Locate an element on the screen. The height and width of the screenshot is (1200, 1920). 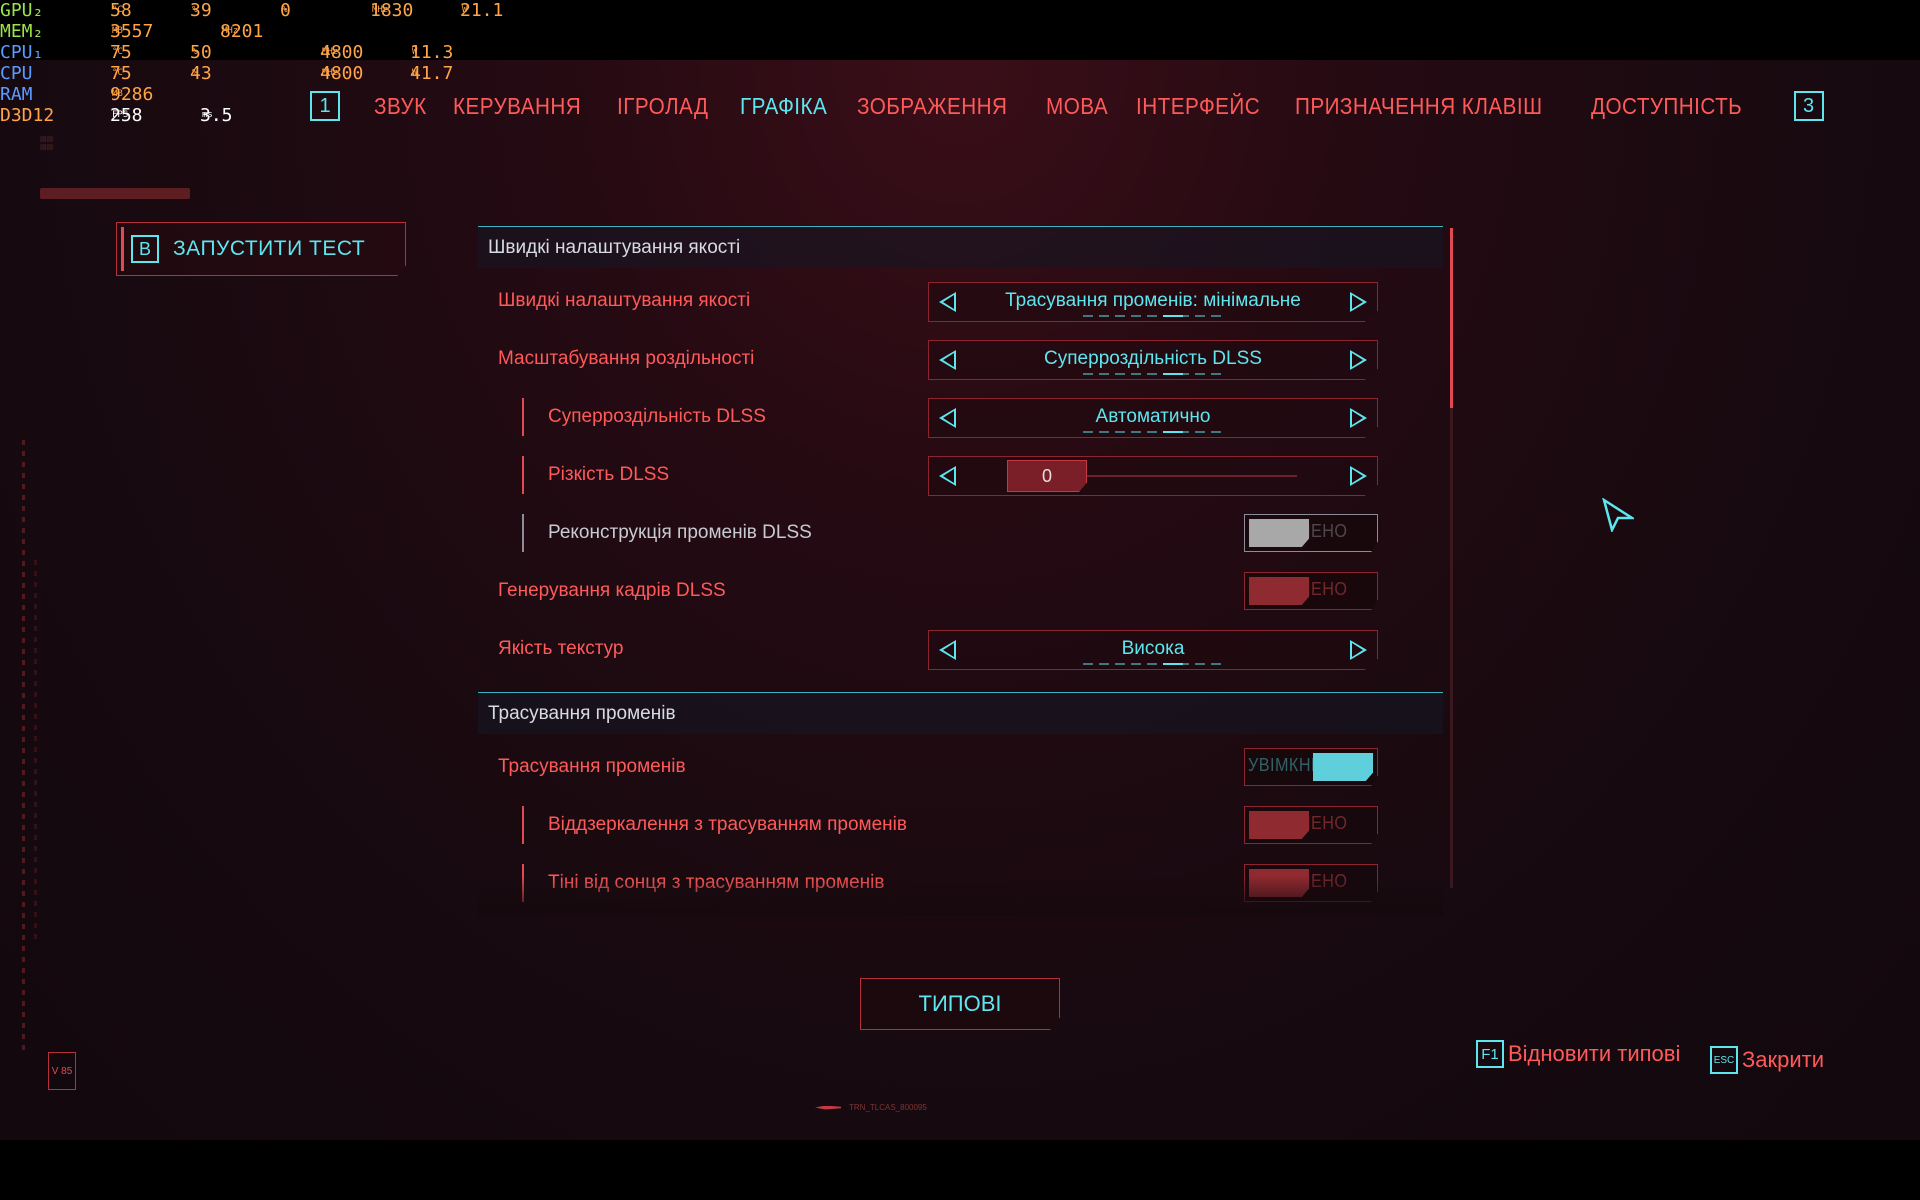
perf-row: CPU₁ 75 °C 50% 4800 MHz 11.3 W is located at coordinates (227, 52).